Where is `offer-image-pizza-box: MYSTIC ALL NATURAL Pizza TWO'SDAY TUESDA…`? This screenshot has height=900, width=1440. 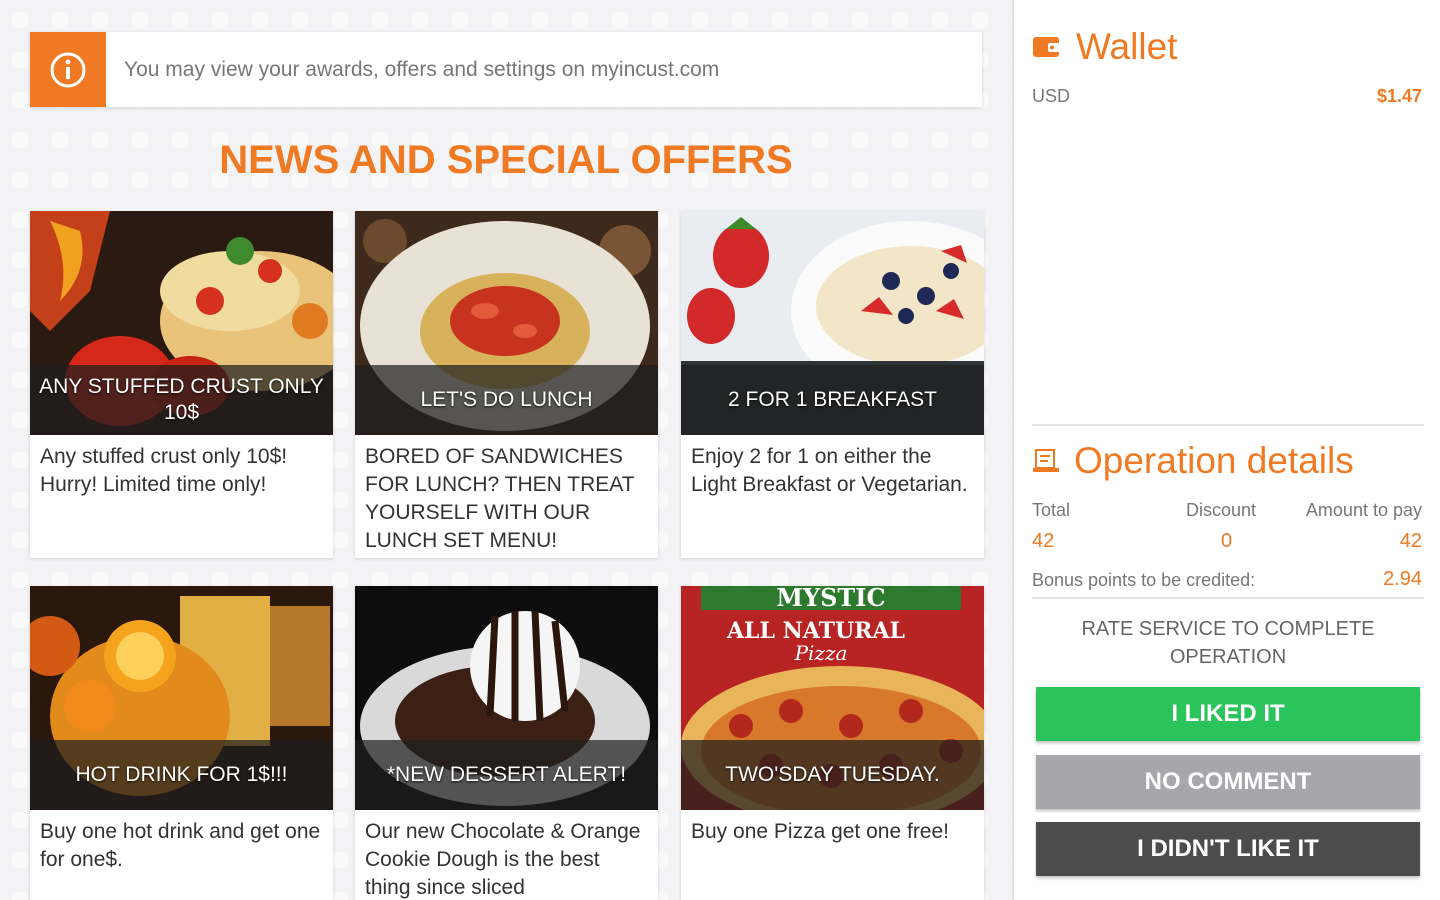
offer-image-pizza-box: MYSTIC ALL NATURAL Pizza TWO'SDAY TUESDA… is located at coordinates (832, 698).